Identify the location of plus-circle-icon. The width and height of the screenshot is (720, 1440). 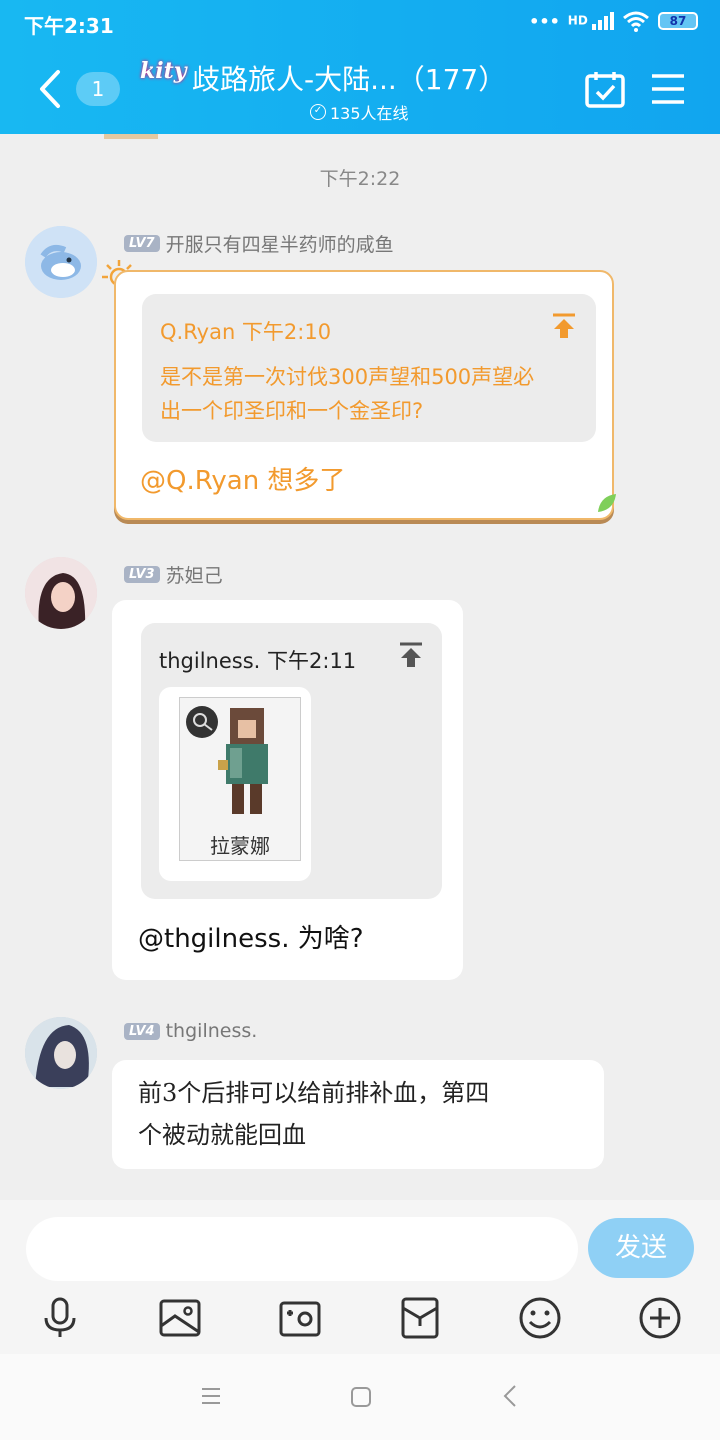
(660, 1318).